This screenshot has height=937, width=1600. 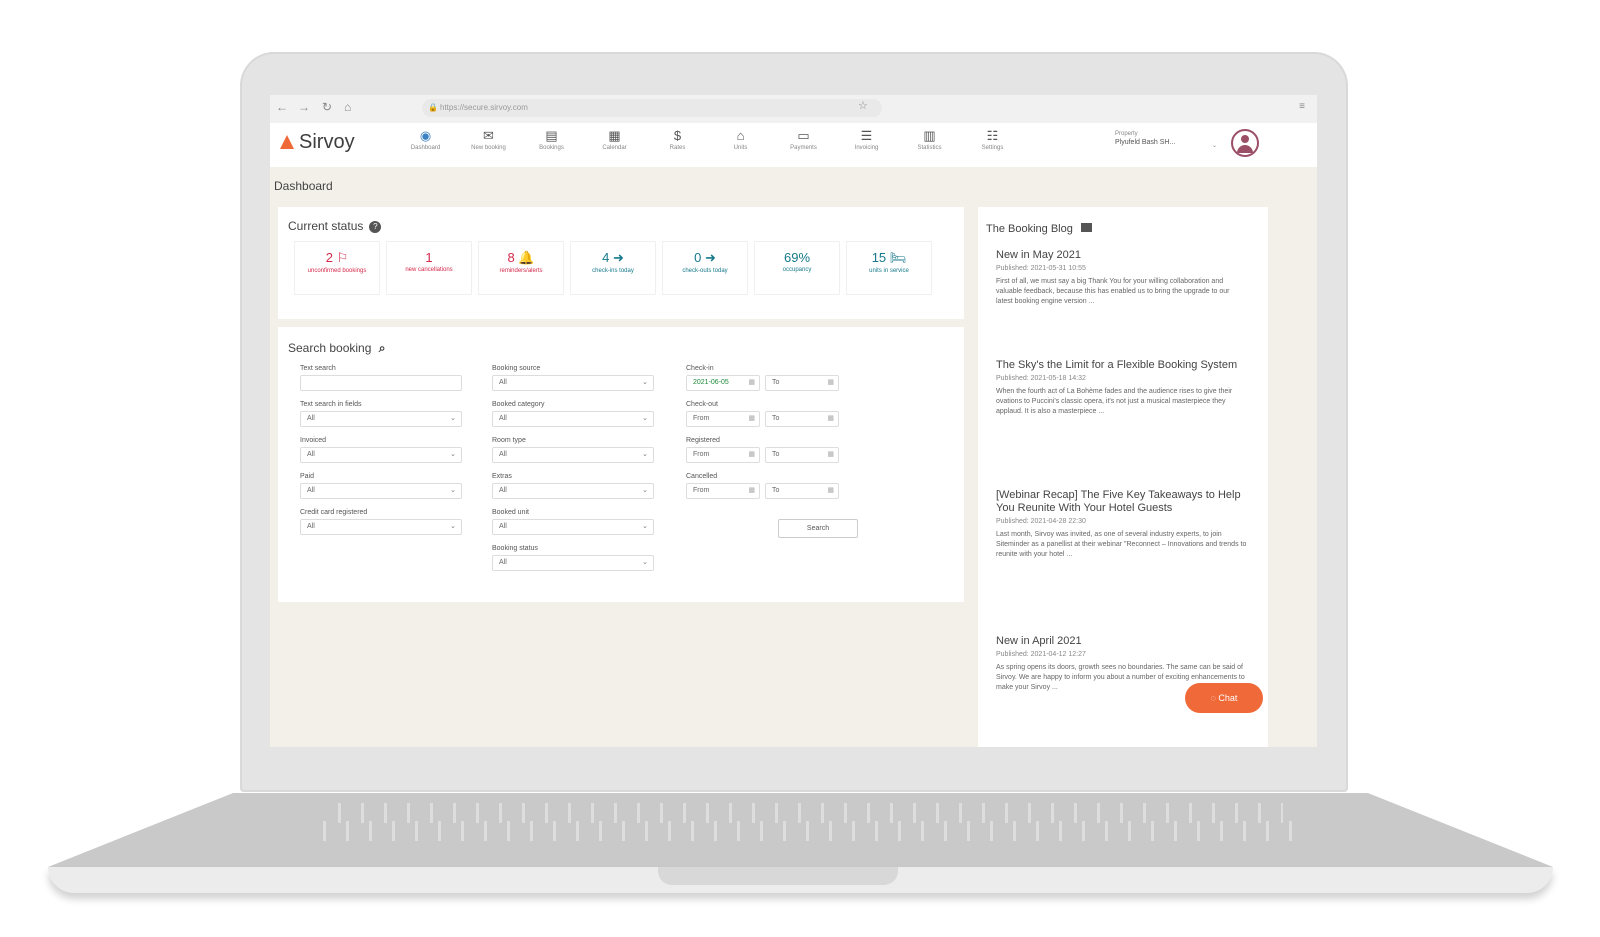 I want to click on search-button: Search, so click(x=818, y=528).